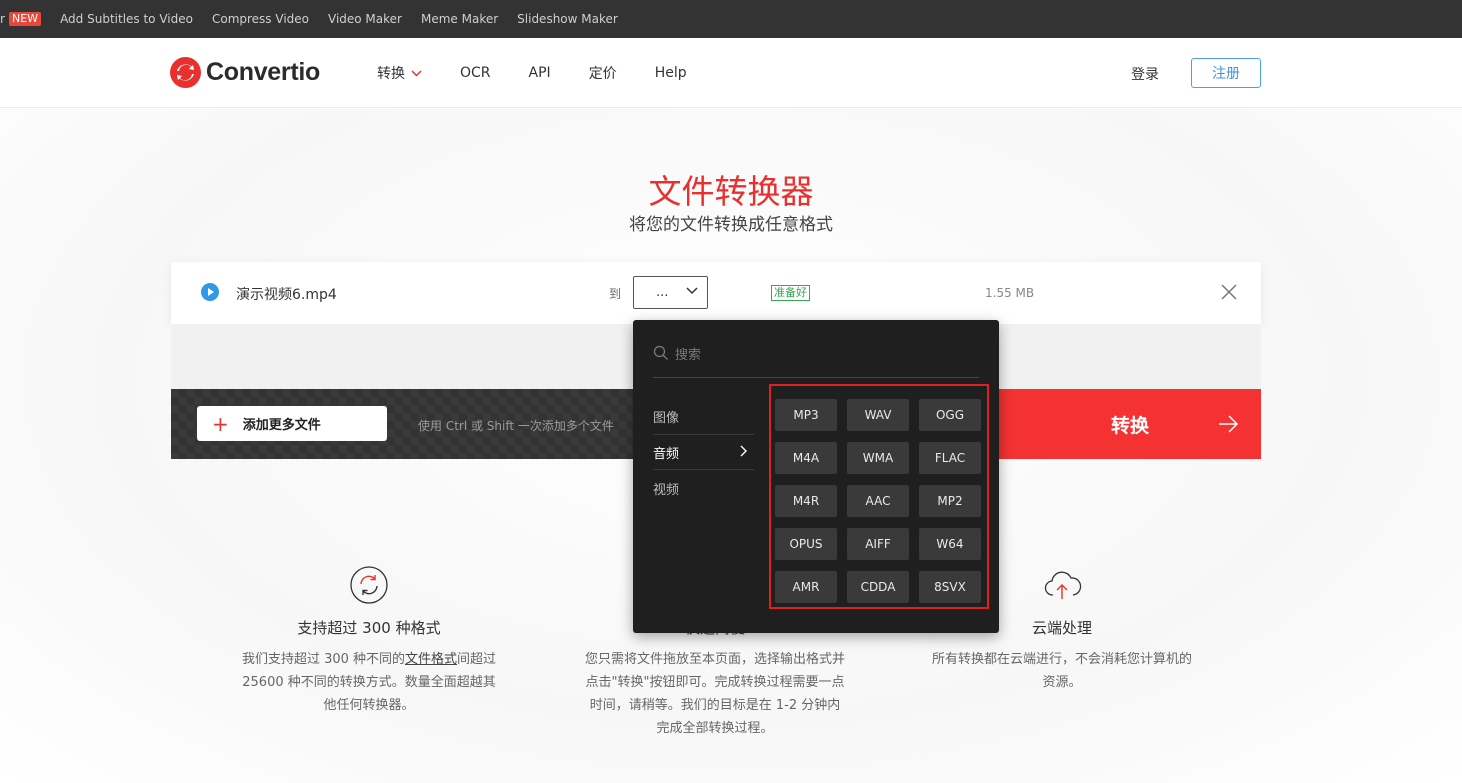  Describe the element at coordinates (475, 73) in the screenshot. I see `nav-ocr: OCR` at that location.